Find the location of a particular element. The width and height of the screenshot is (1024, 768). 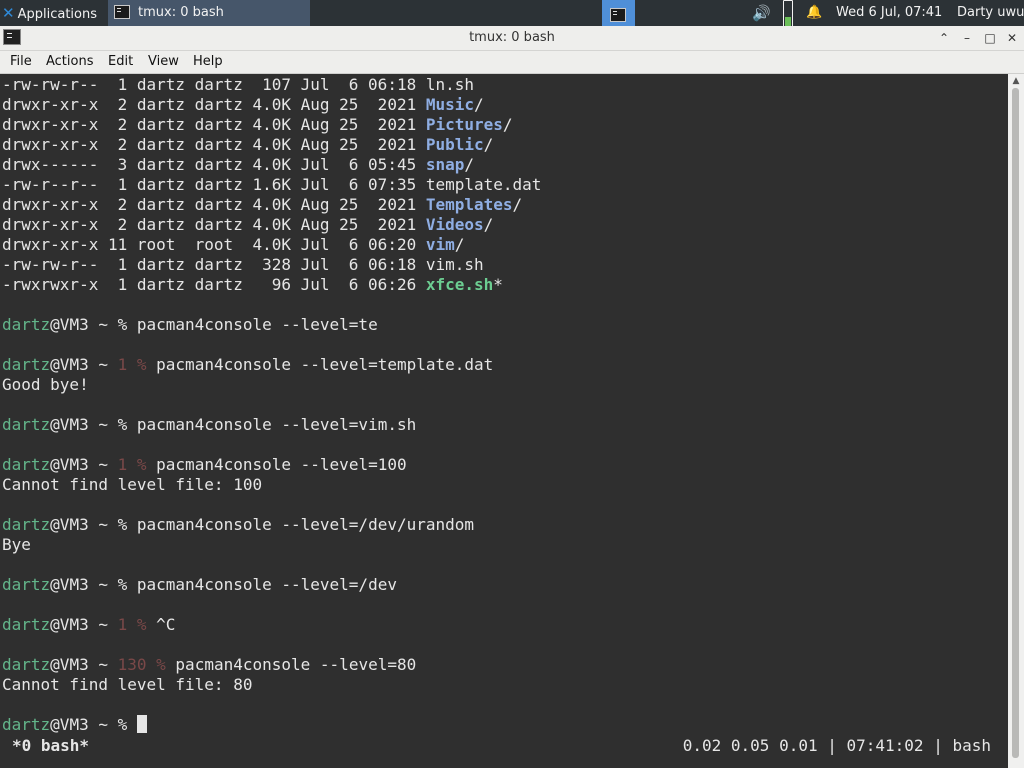

output-text: Cannot find level file: 80 is located at coordinates (127, 684).